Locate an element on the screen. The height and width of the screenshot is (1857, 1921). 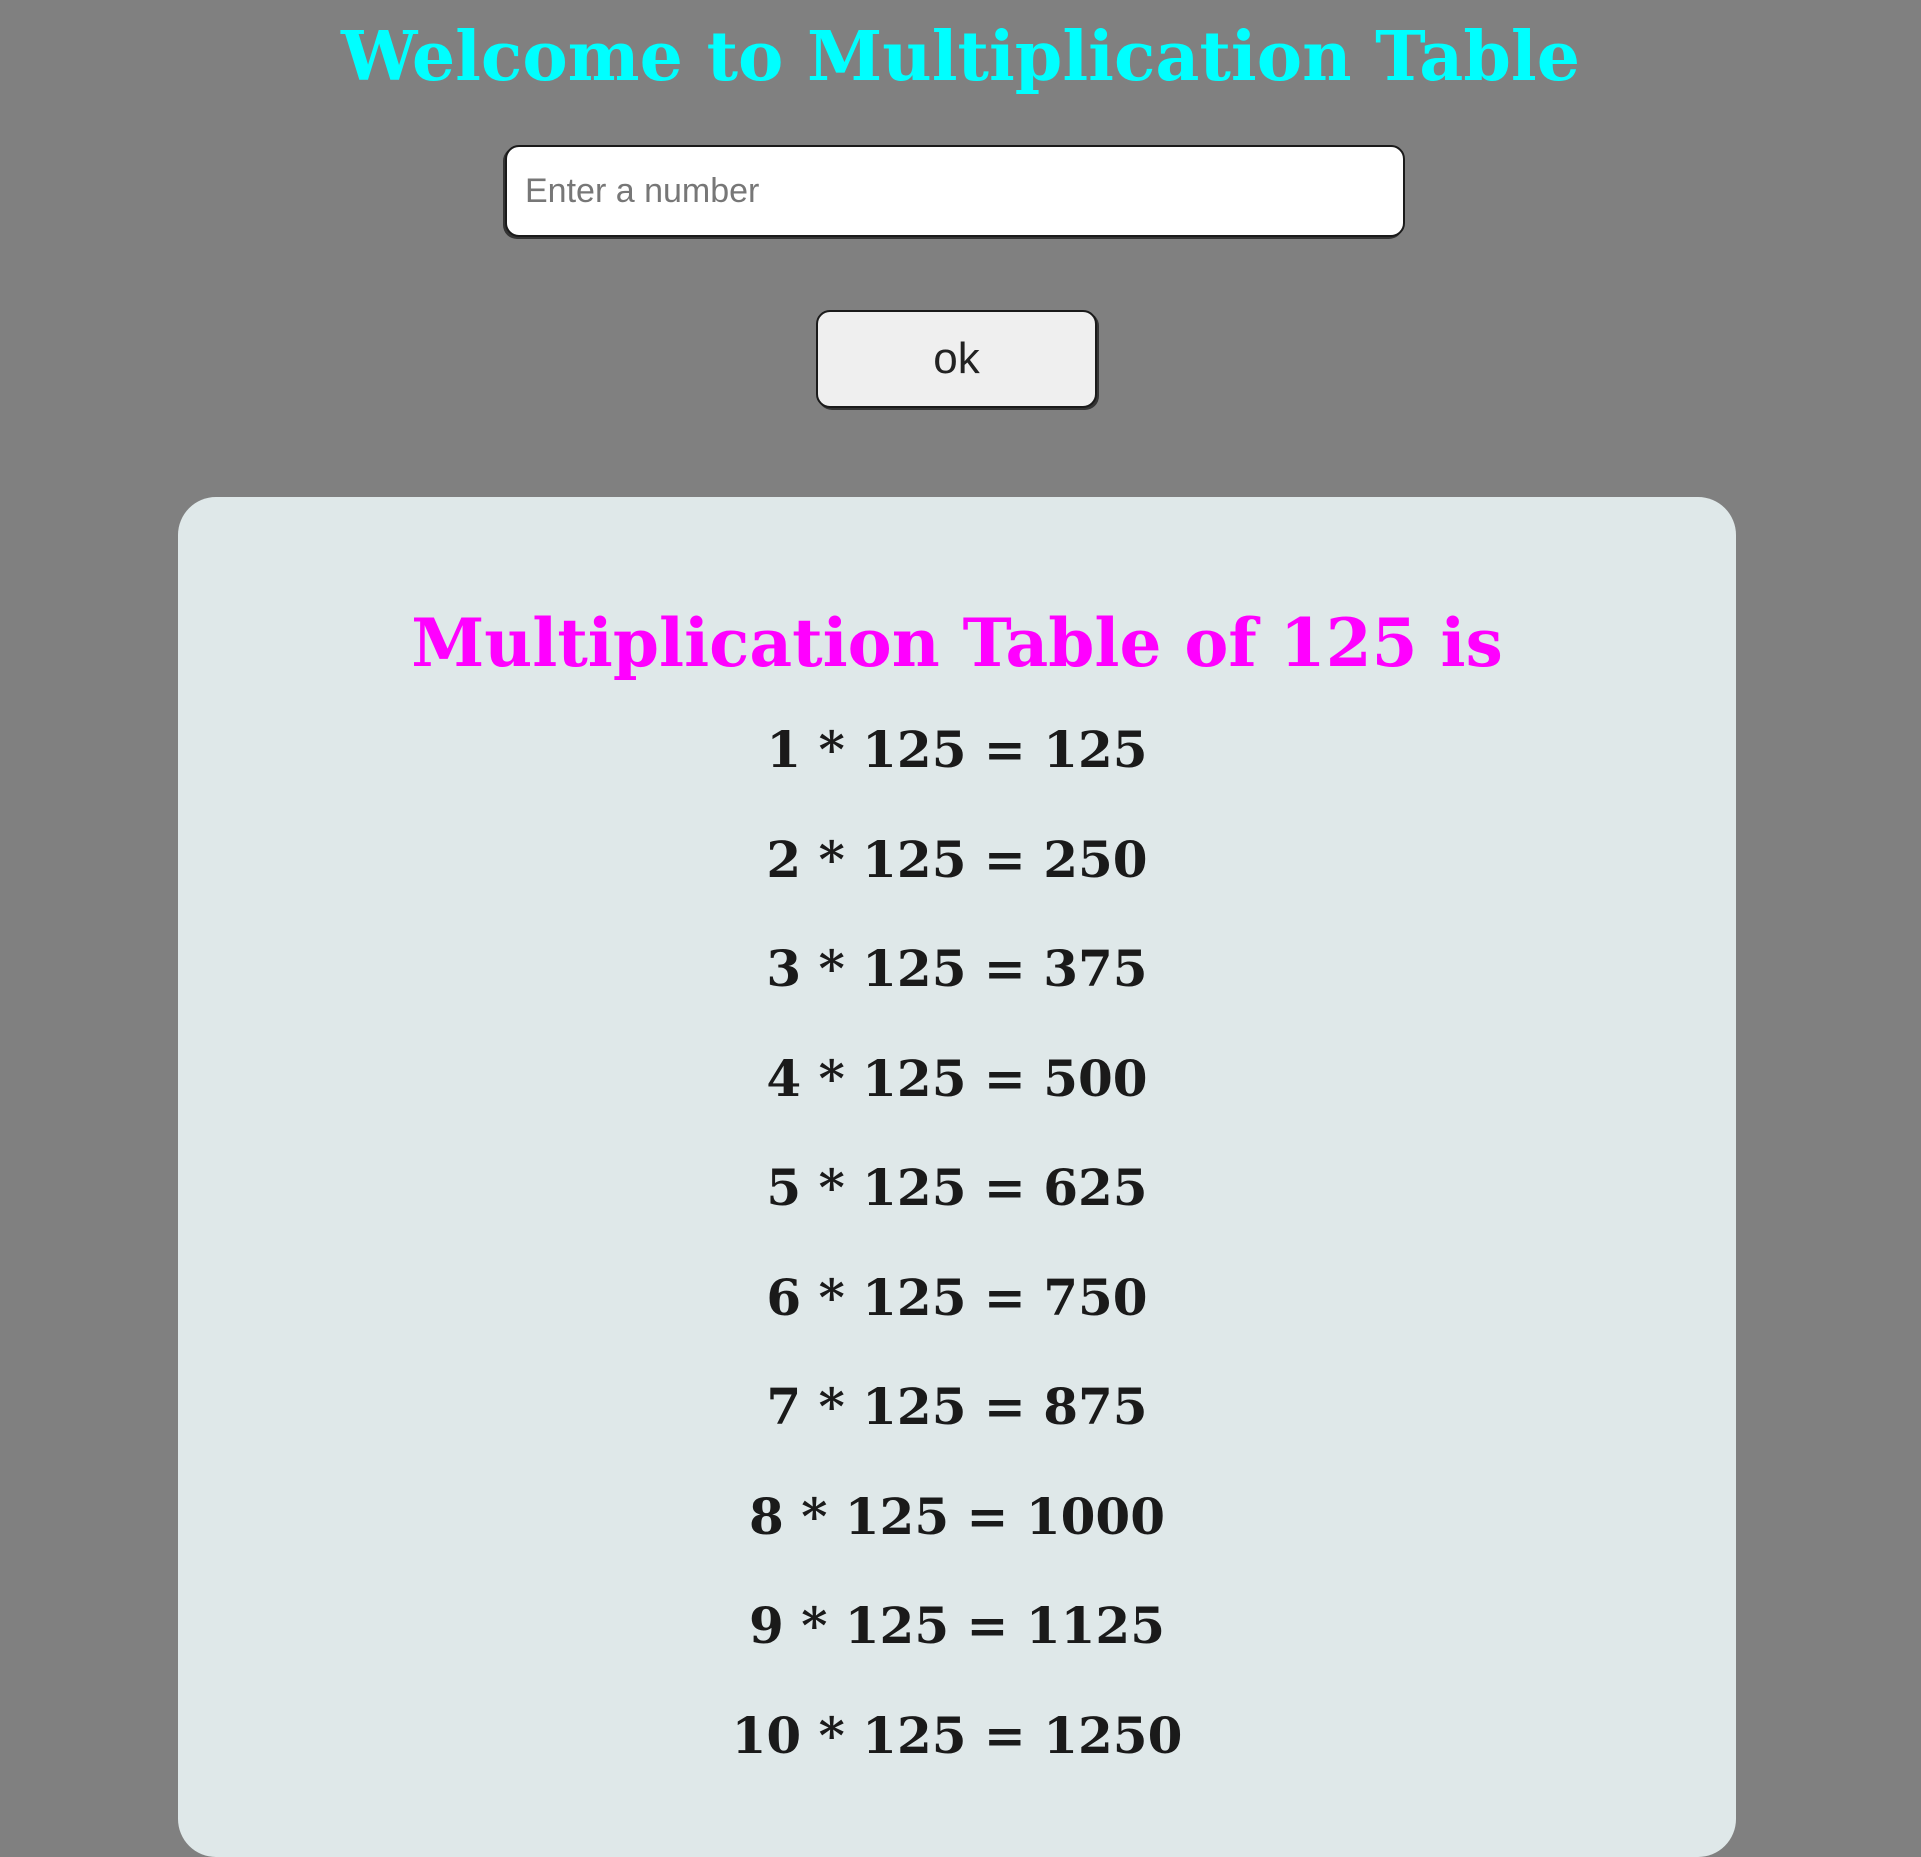
table-row: 1 * 125 = 125 is located at coordinates (957, 749).